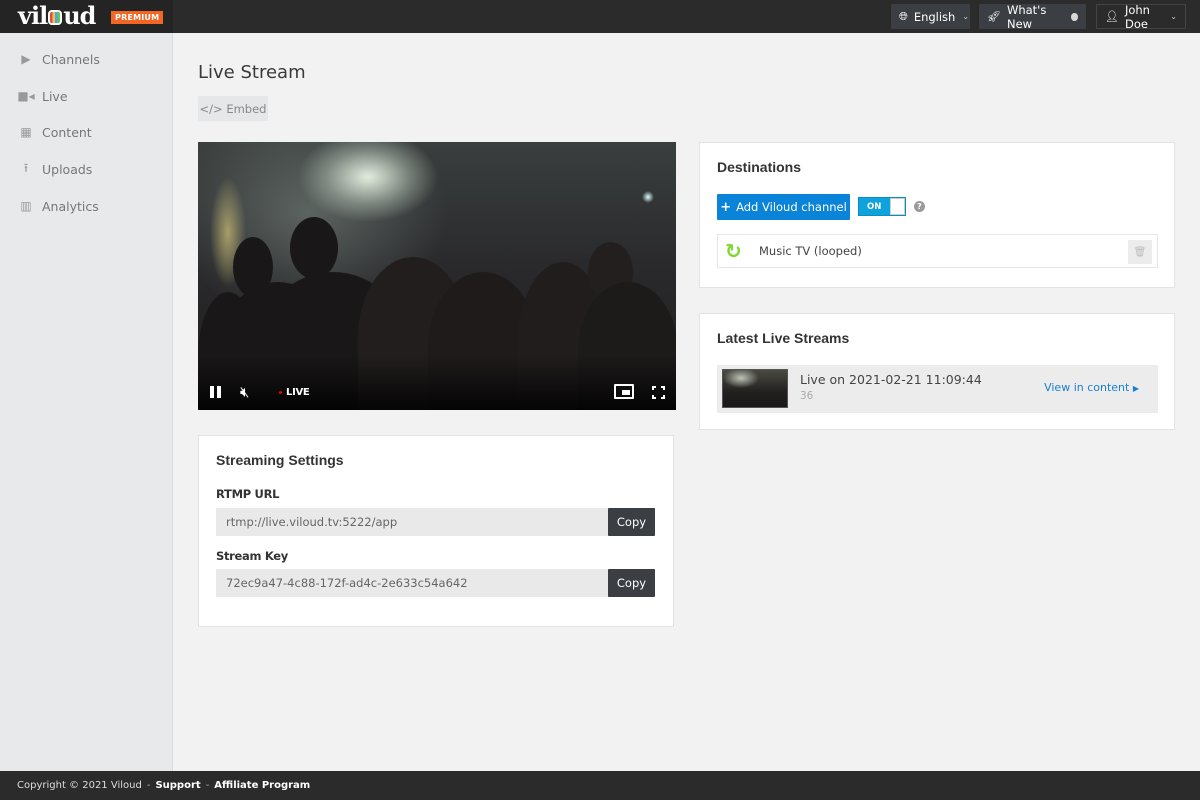 Image resolution: width=1200 pixels, height=800 pixels. Describe the element at coordinates (252, 556) in the screenshot. I see `stream-key-label: Stream Key` at that location.